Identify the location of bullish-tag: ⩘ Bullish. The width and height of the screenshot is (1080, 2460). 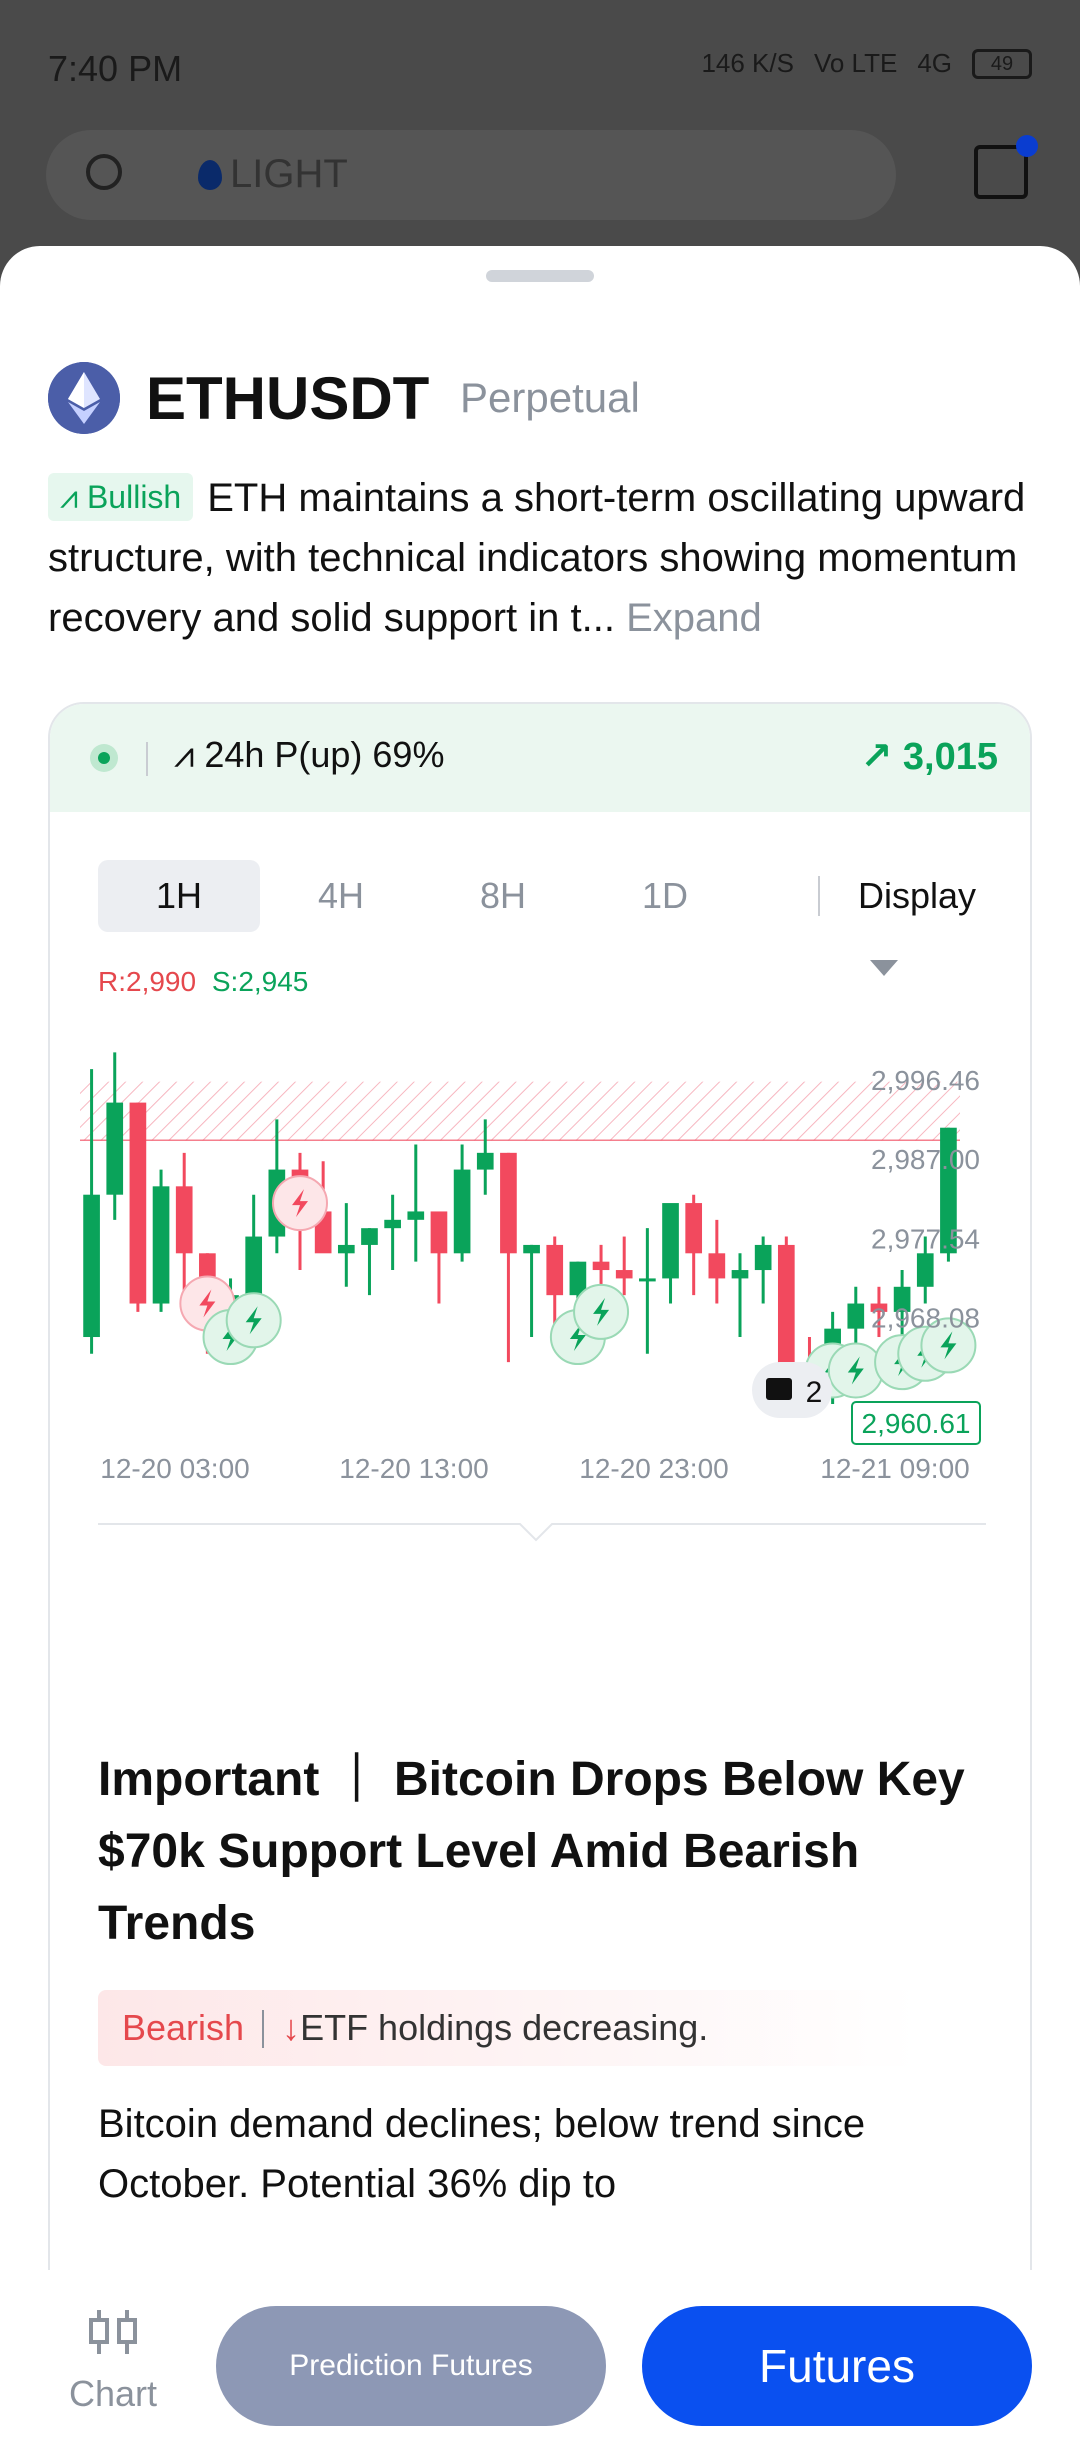
(121, 497).